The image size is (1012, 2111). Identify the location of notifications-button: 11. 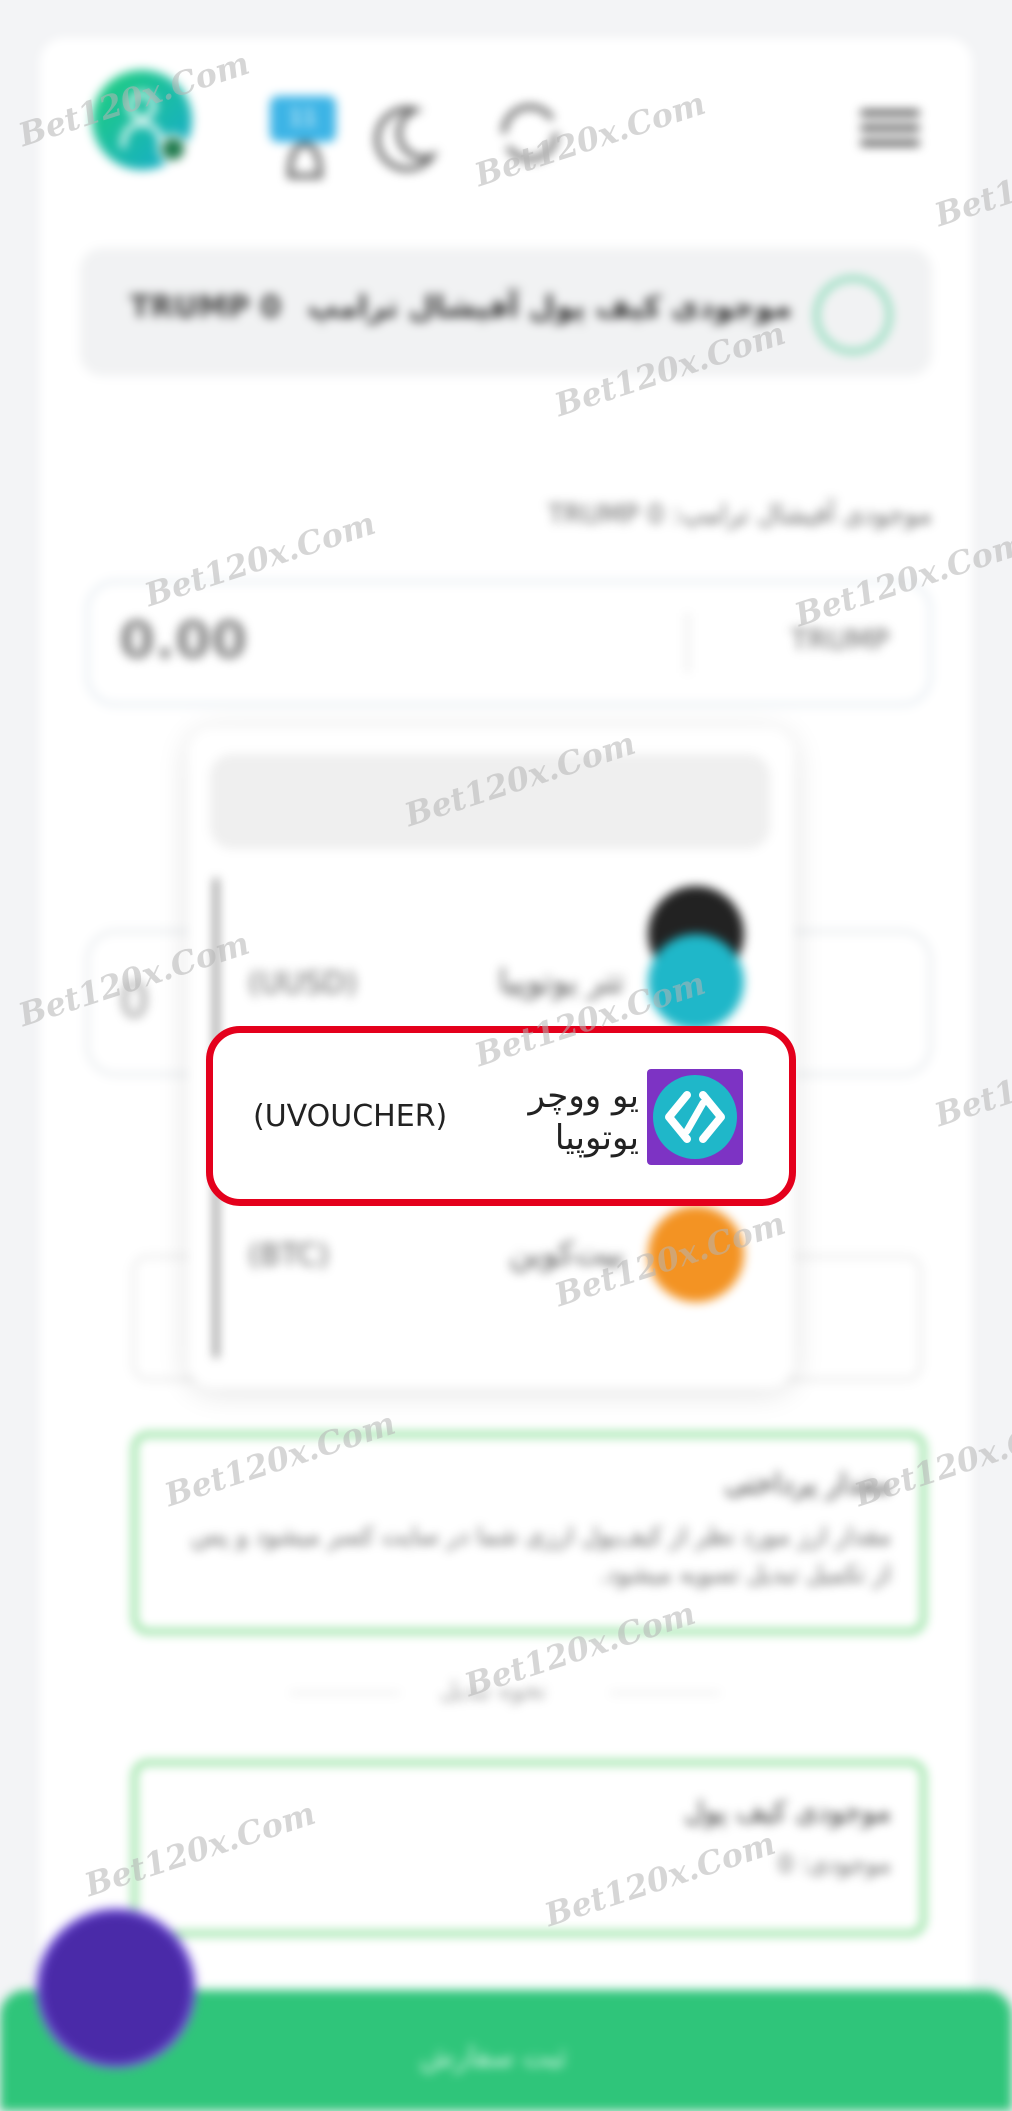
(305, 141).